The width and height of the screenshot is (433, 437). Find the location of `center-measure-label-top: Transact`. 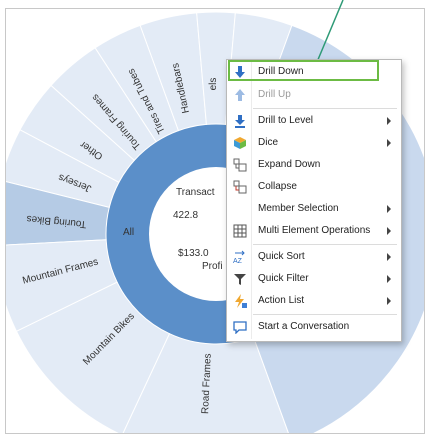

center-measure-label-top: Transact is located at coordinates (195, 192).